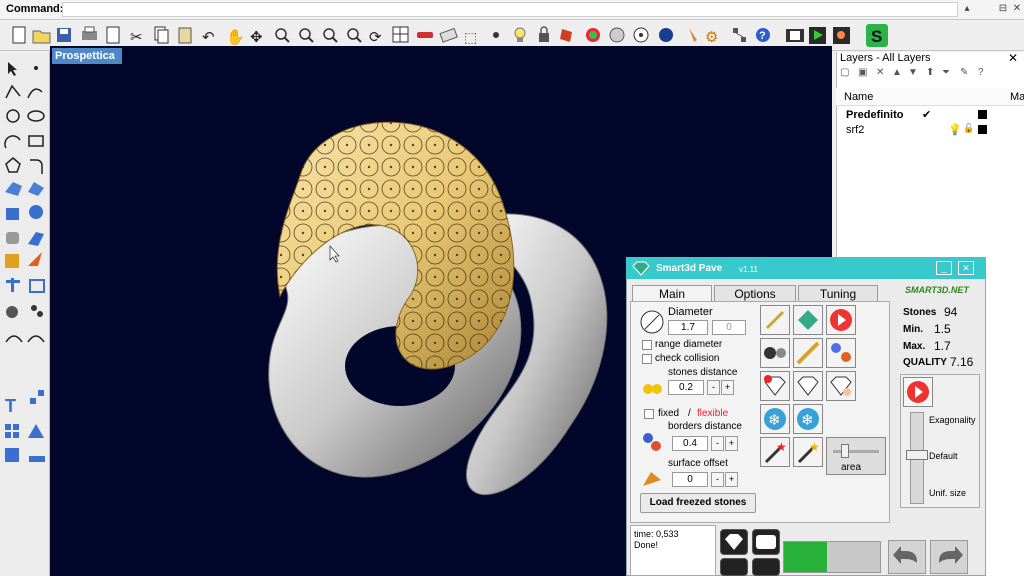  Describe the element at coordinates (817, 35) in the screenshot. I see `play-green-icon` at that location.